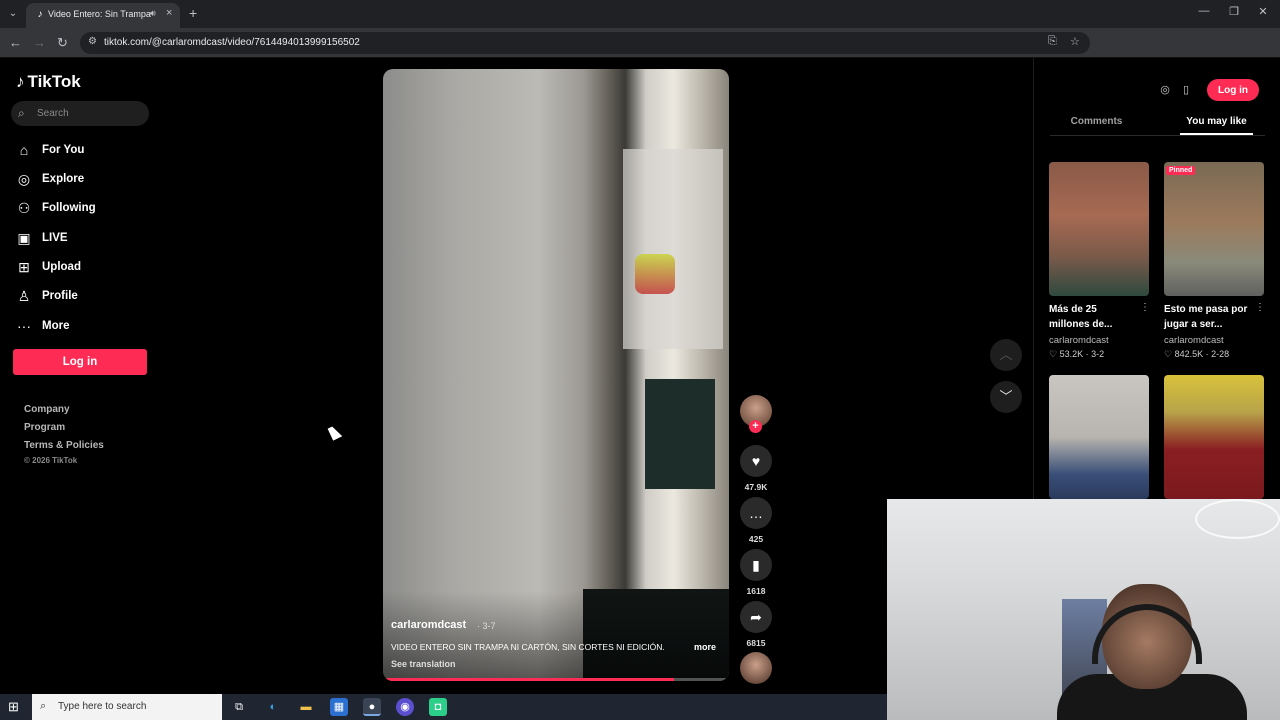 Image resolution: width=1280 pixels, height=720 pixels. Describe the element at coordinates (24, 179) in the screenshot. I see `compass-icon: ◎` at that location.